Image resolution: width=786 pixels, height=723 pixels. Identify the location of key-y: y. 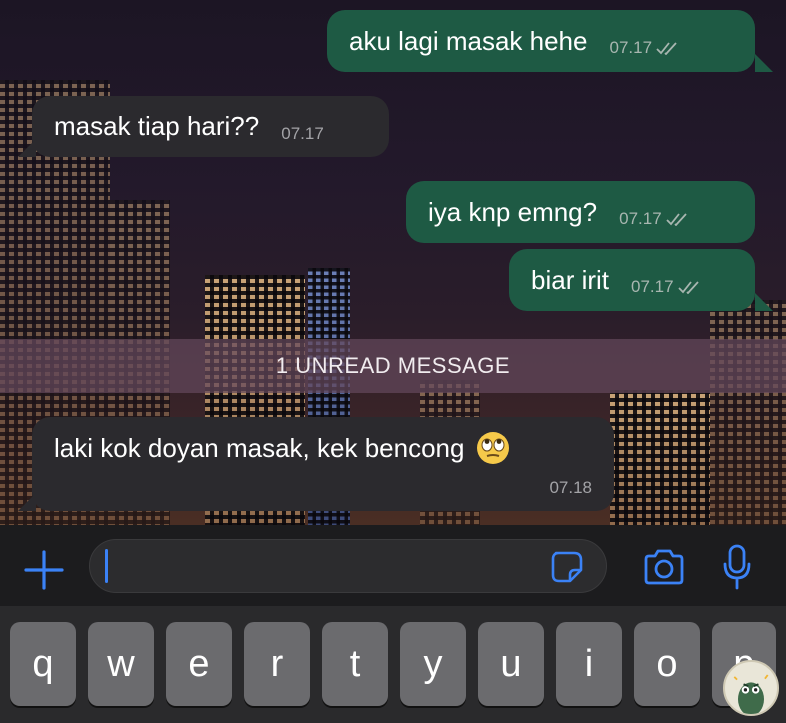
(433, 664).